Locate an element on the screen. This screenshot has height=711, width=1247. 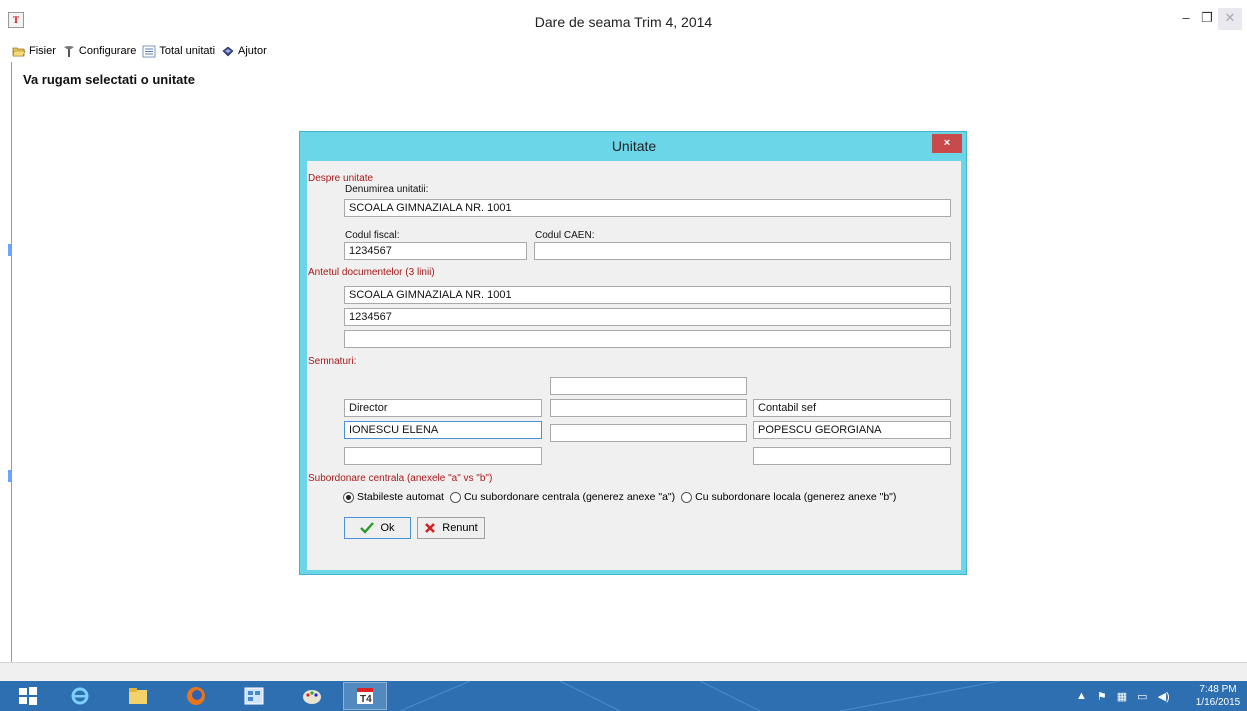
cod-caen-label: Codul CAEN: is located at coordinates (565, 235).